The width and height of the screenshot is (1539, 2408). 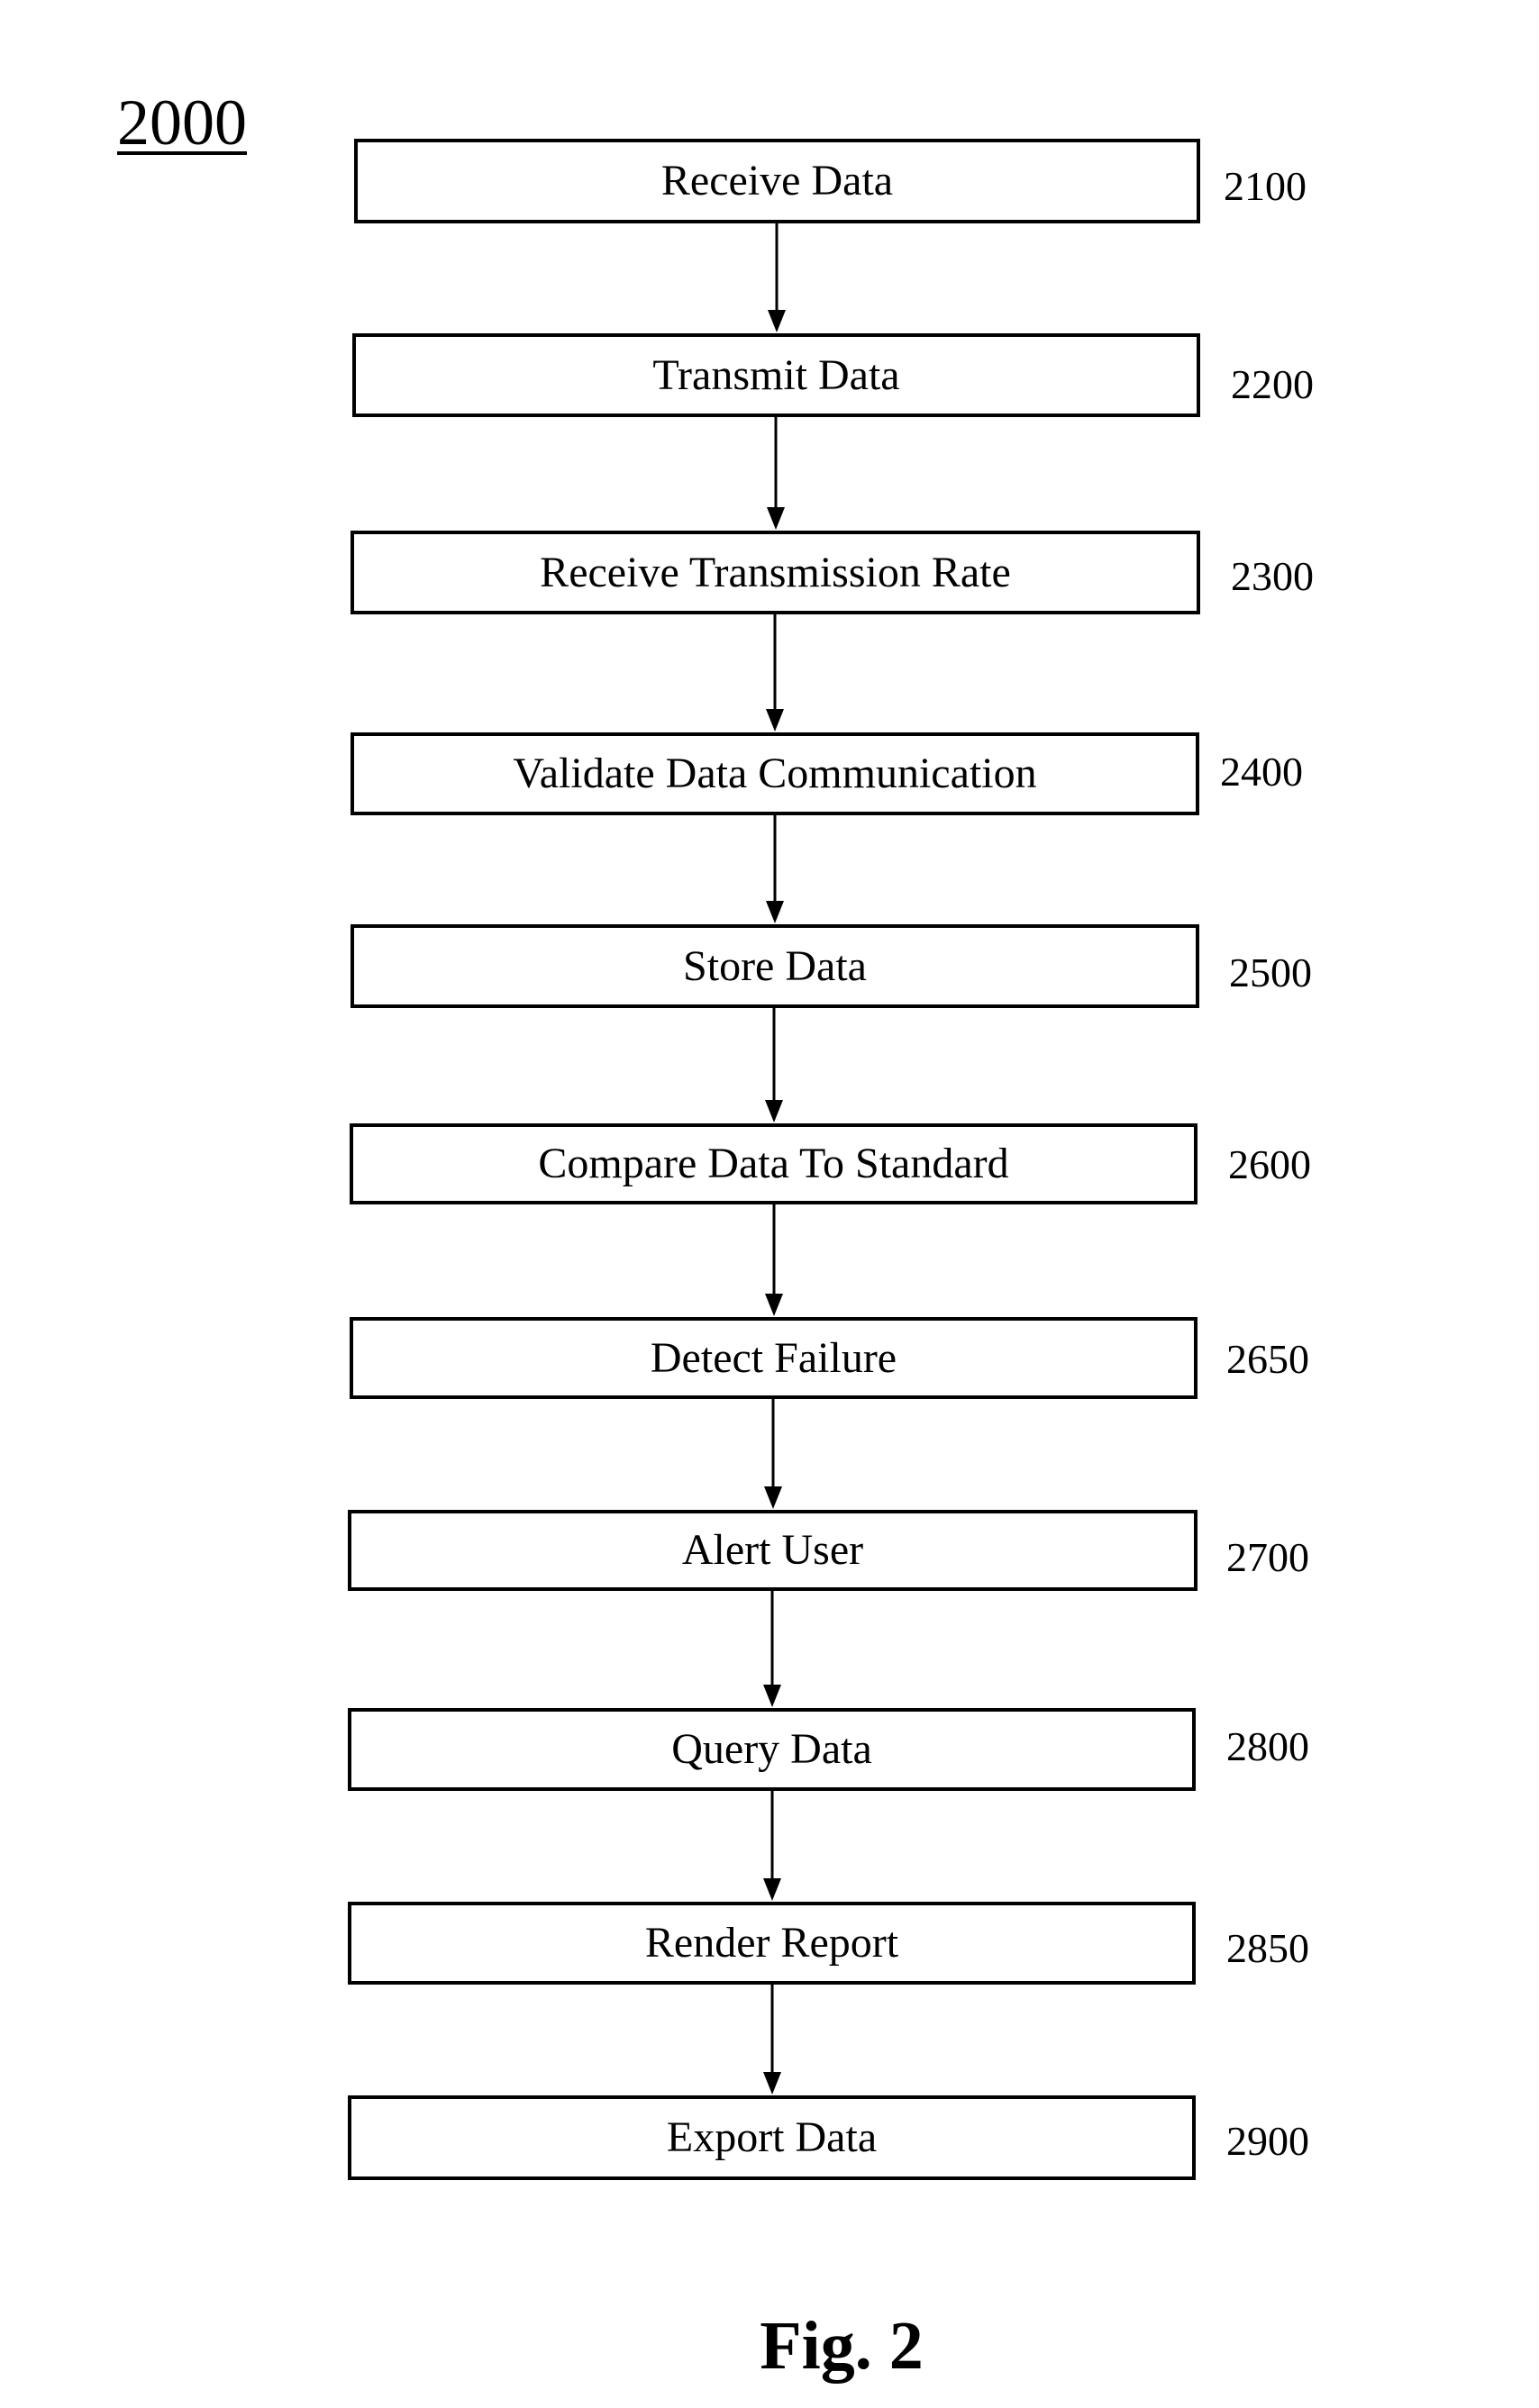 I want to click on step-label: Render Report, so click(x=771, y=1943).